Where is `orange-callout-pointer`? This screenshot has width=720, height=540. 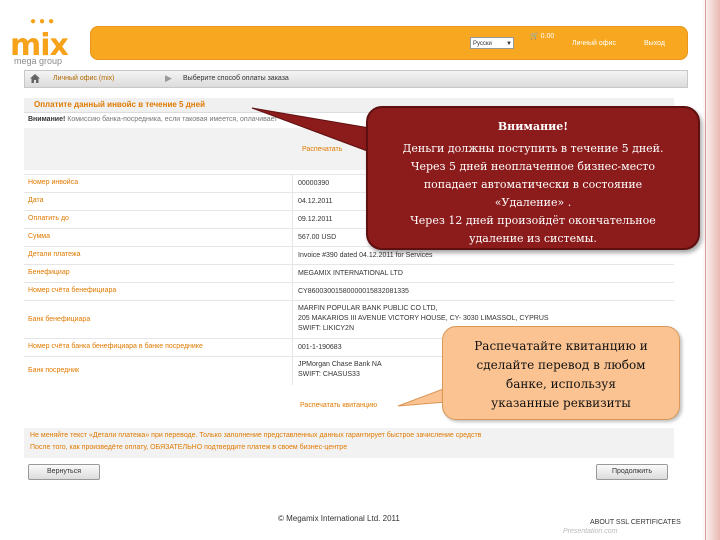 orange-callout-pointer is located at coordinates (422, 397).